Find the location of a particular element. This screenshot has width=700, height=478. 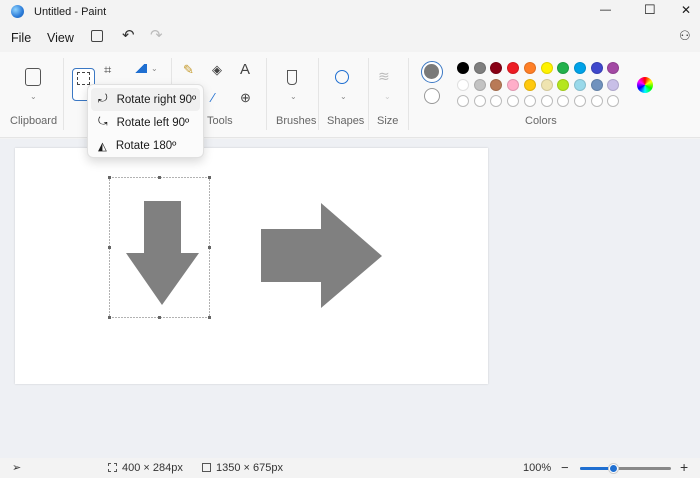

group-label-clipboard: Clipboard is located at coordinates (34, 121).